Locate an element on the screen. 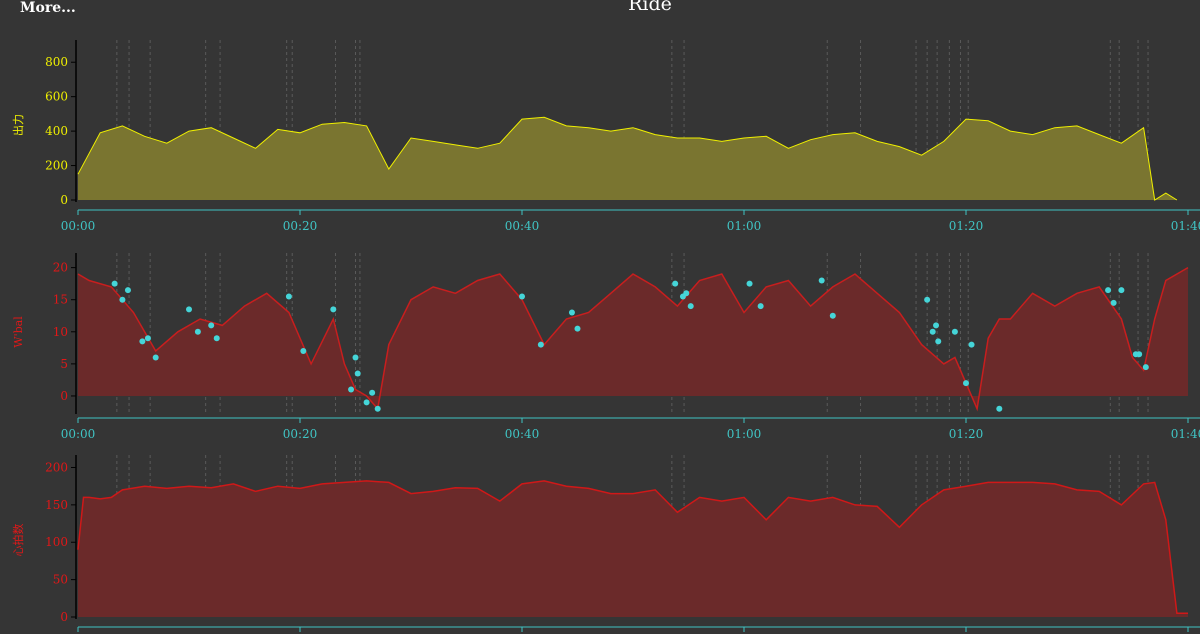 The height and width of the screenshot is (634, 1200). y-tick-label: 600 is located at coordinates (56, 97).